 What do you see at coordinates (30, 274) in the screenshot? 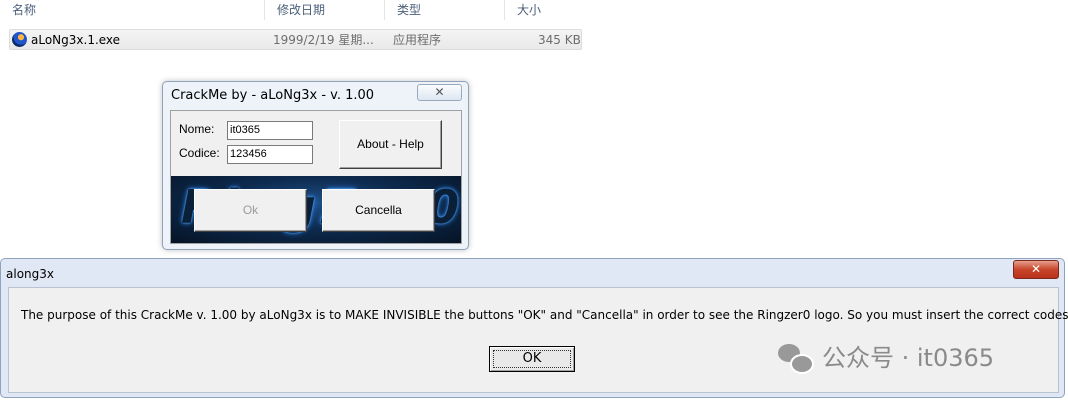
I see `message-box-title: along3x` at bounding box center [30, 274].